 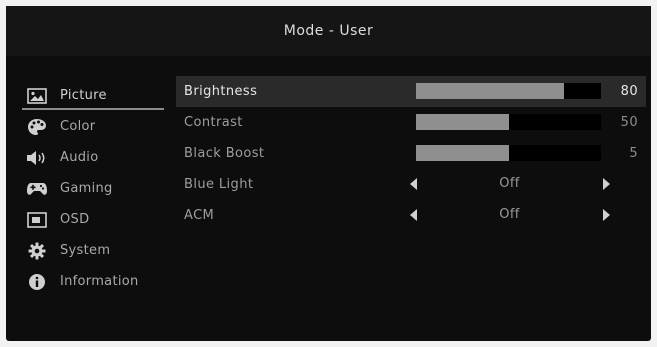 I want to click on brightness-slider, so click(x=508, y=91).